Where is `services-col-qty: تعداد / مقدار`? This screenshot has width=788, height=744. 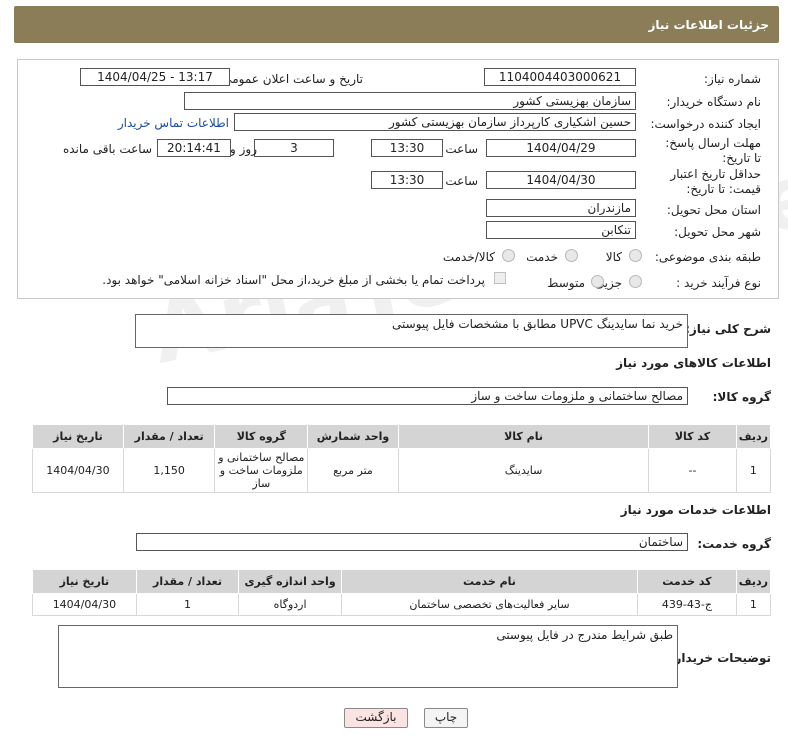
services-col-qty: تعداد / مقدار is located at coordinates (187, 581).